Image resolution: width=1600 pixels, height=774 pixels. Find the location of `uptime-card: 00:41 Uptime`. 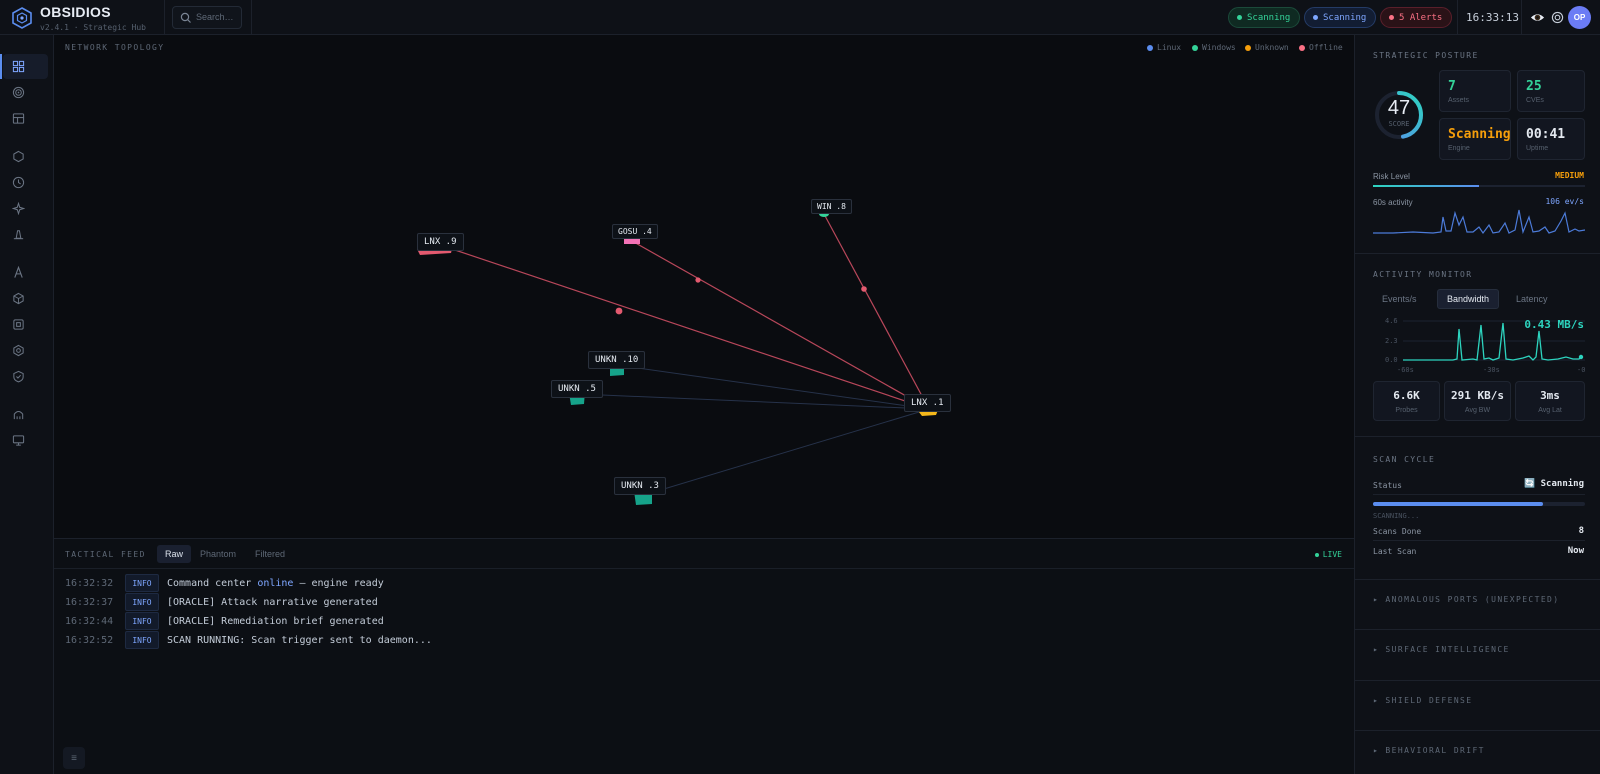

uptime-card: 00:41 Uptime is located at coordinates (1551, 139).